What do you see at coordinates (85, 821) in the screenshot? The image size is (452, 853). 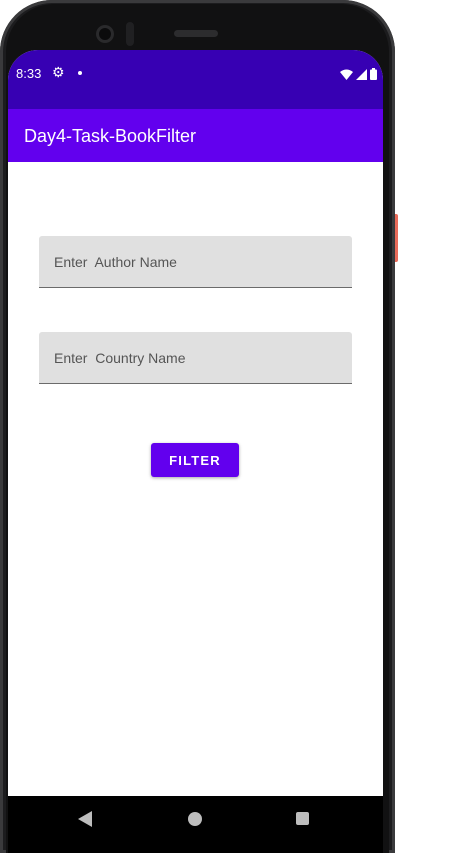 I see `back-icon` at bounding box center [85, 821].